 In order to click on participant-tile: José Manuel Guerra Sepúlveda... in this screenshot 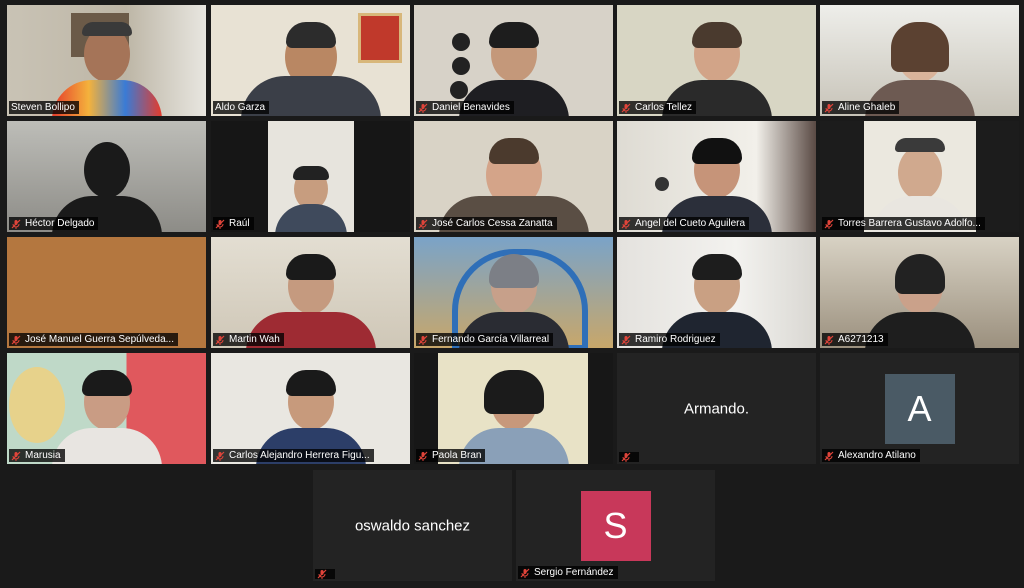, I will do `click(106, 292)`.